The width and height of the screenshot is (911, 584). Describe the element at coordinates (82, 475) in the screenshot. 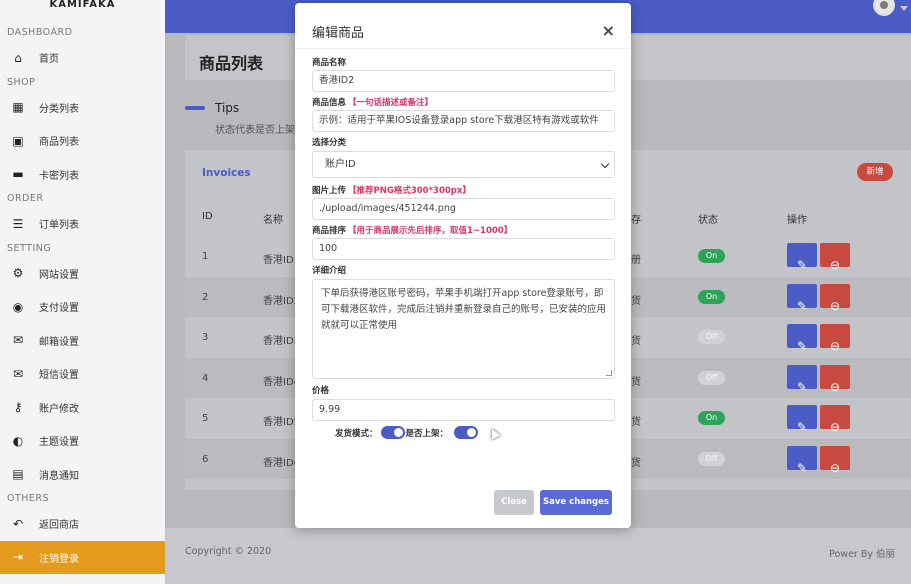

I see `sidebar-item-notifications: ▤ 消息通知` at that location.